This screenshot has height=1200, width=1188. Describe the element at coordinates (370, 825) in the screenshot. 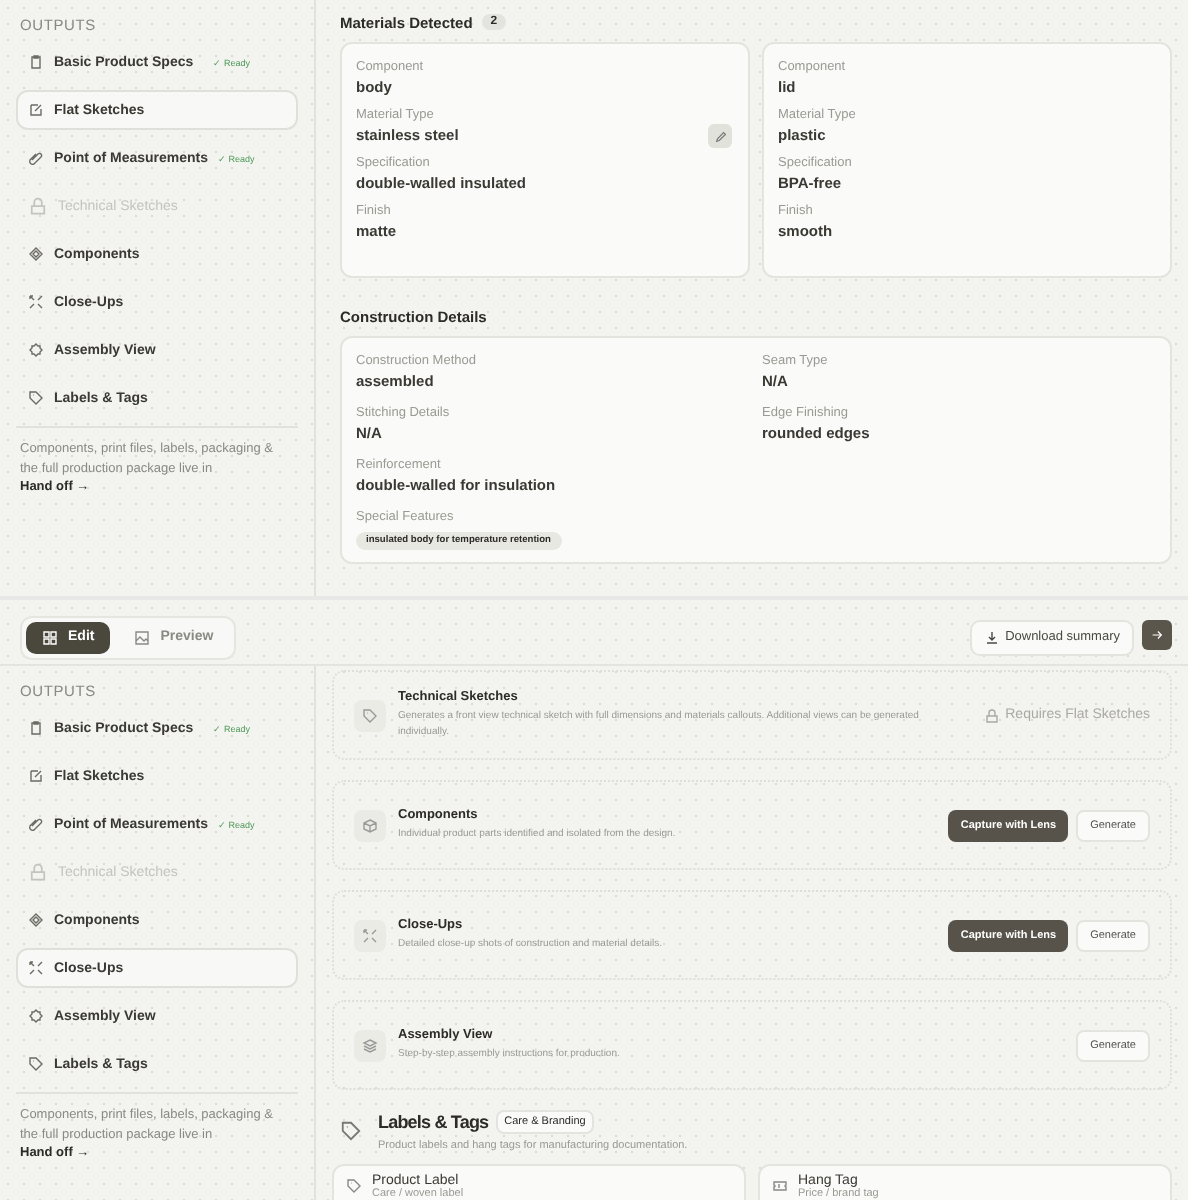

I see `cube-icon` at that location.